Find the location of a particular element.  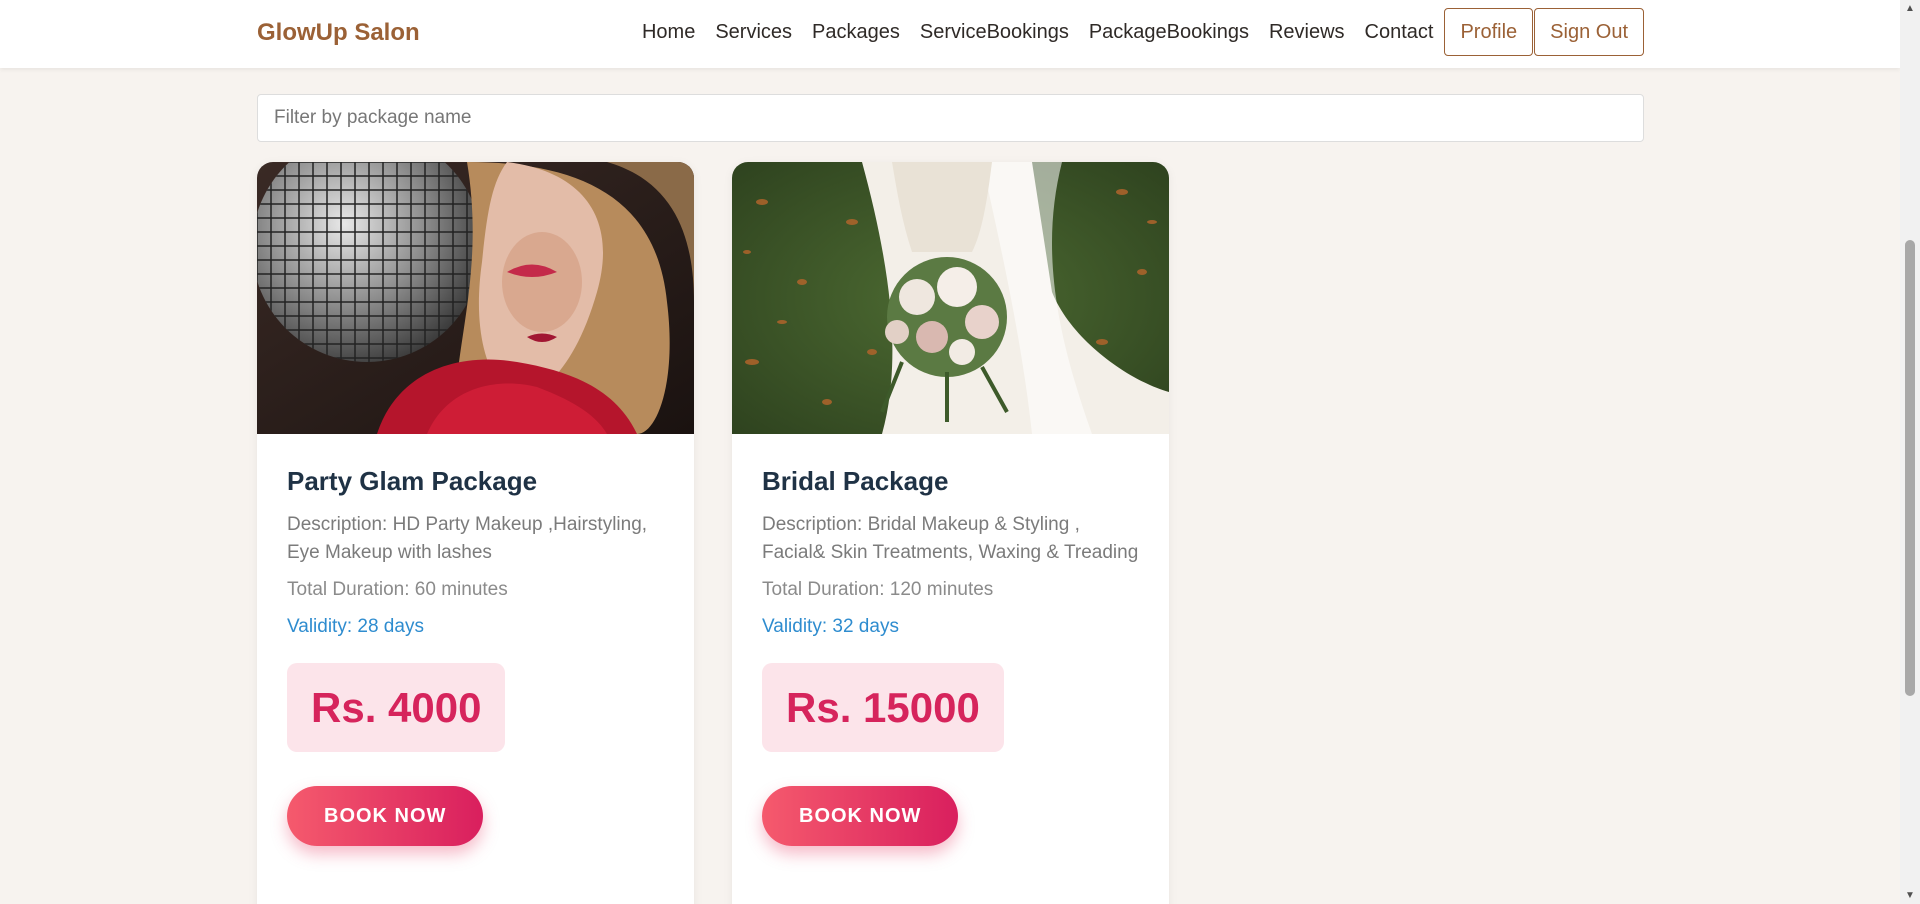

package-validity: Validity: 32 days is located at coordinates (830, 626).